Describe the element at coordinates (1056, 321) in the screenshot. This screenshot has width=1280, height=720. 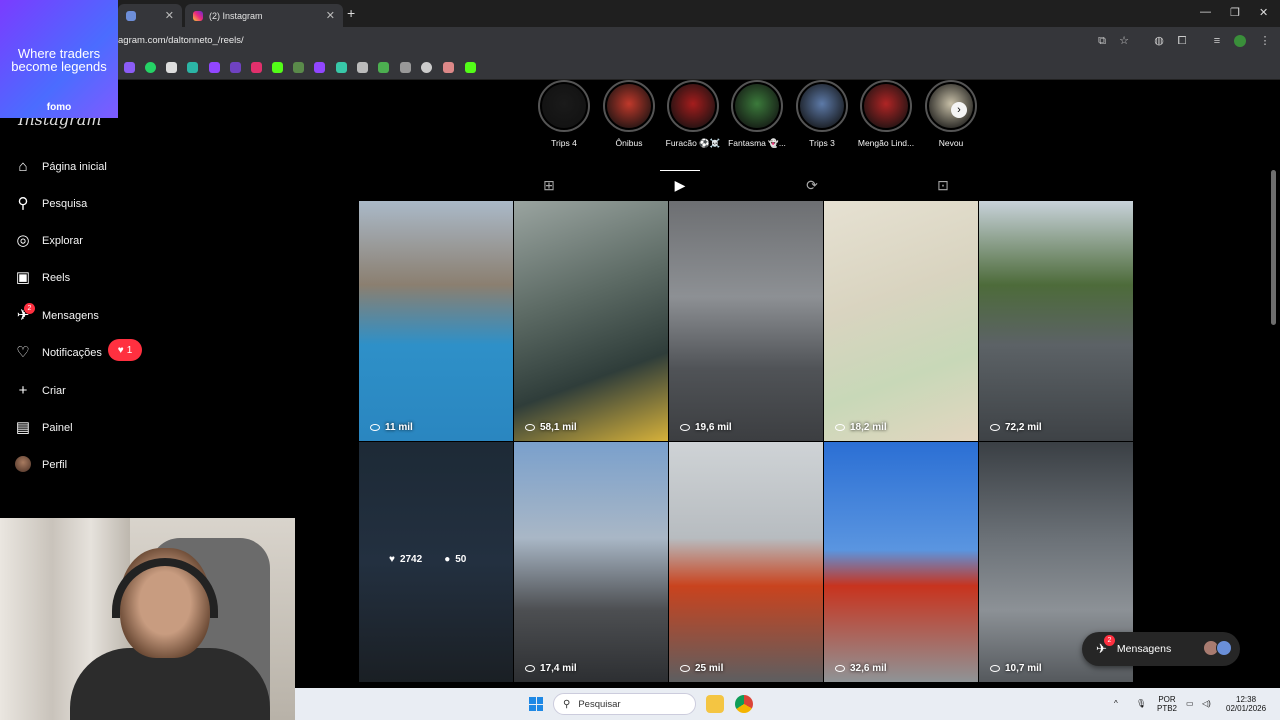
I see `reel-thumbnail: 72,2 mil` at that location.